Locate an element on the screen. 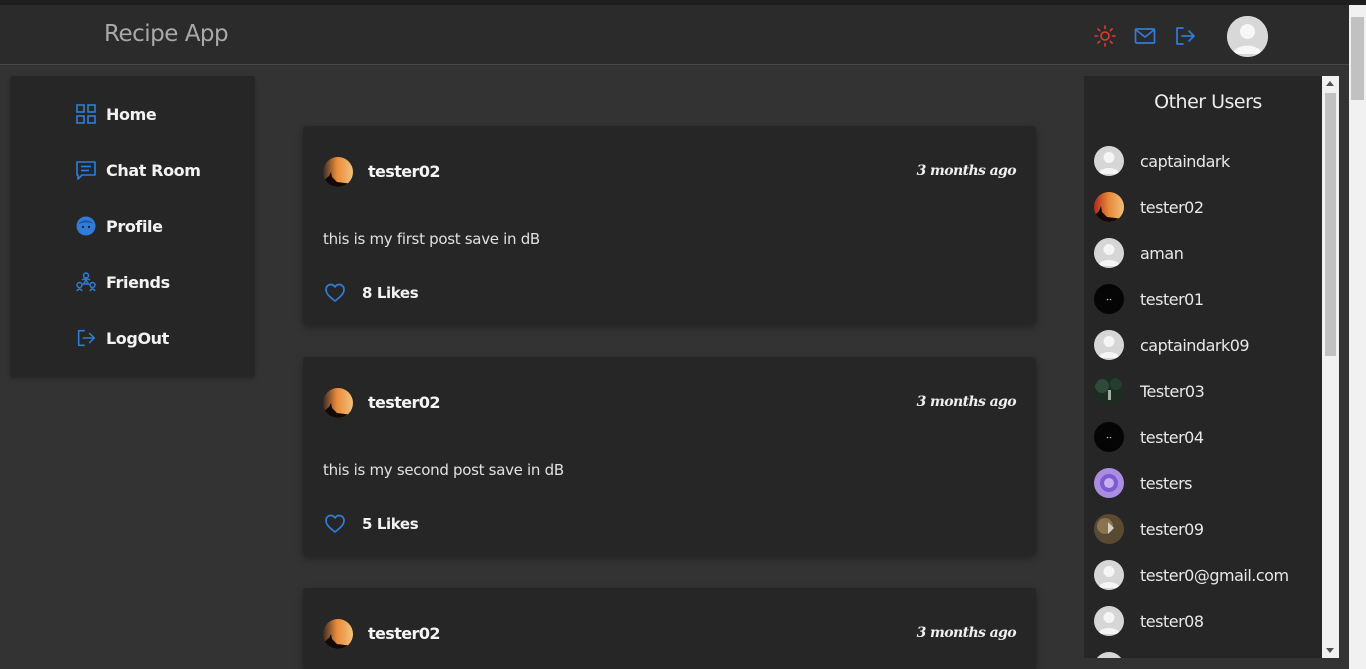  sidebar-item-friends: Friends is located at coordinates (122, 282).